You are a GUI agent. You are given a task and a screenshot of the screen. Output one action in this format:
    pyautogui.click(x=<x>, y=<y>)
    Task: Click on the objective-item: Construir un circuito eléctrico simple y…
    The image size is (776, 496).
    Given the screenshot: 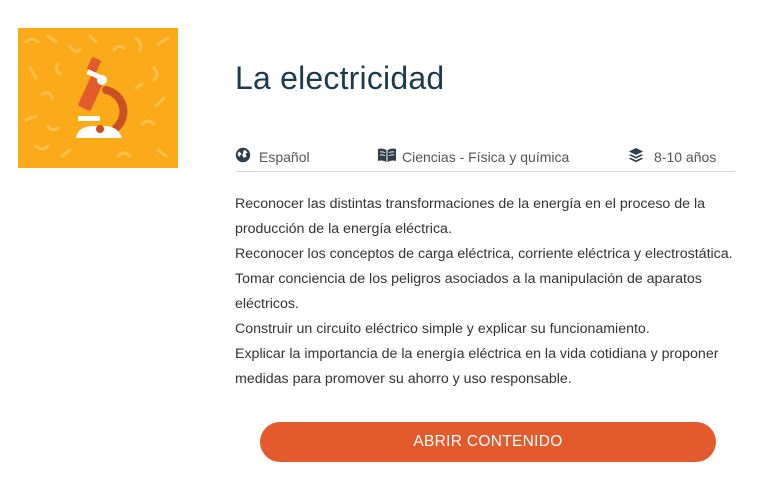 What is the action you would take?
    pyautogui.click(x=442, y=329)
    